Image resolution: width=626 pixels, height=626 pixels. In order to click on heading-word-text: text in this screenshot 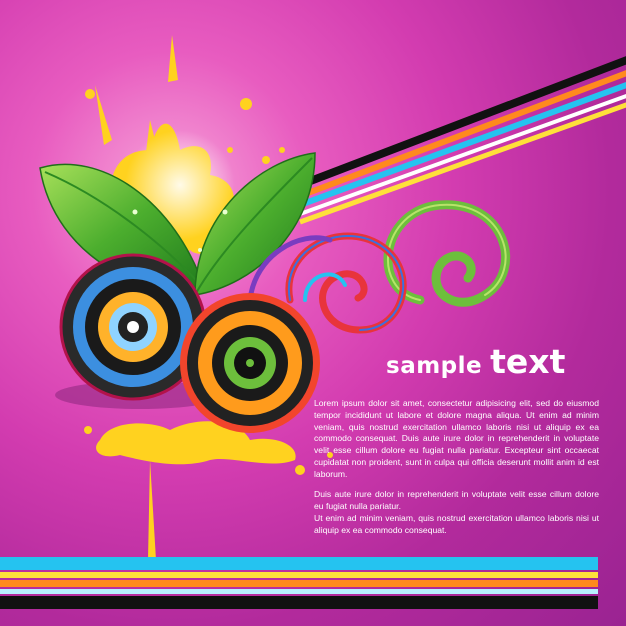, I will do `click(528, 361)`.